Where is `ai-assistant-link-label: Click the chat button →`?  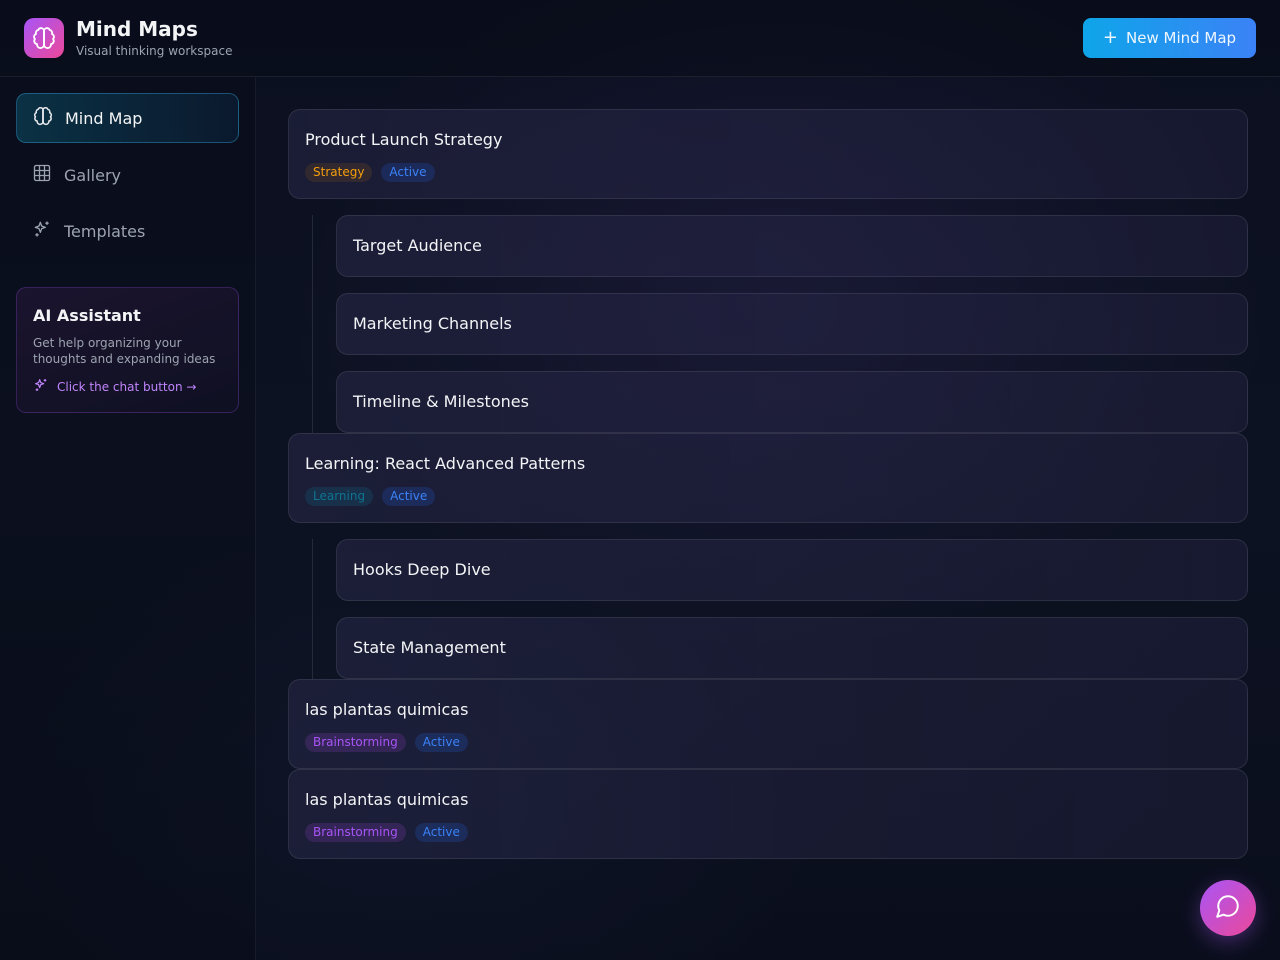
ai-assistant-link-label: Click the chat button → is located at coordinates (127, 386).